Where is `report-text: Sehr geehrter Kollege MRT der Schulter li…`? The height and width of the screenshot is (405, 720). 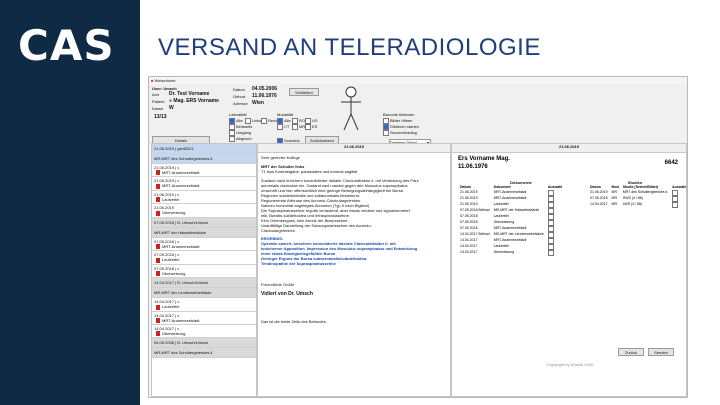 report-text: Sehr geehrter Kollege MRT der Schulter li… is located at coordinates (354, 239).